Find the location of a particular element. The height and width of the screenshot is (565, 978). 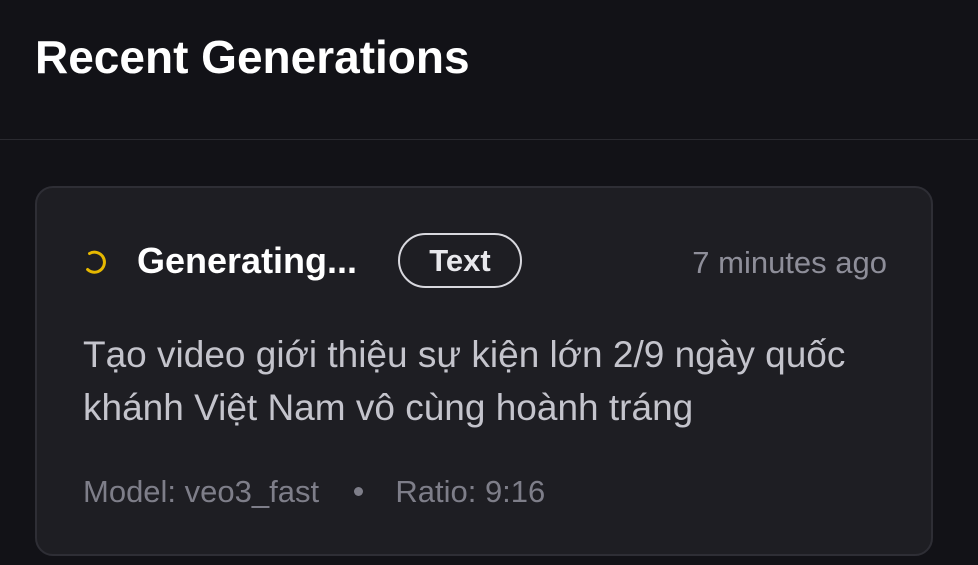

generation-meta: Model: veo3_fast Ratio: 9:16 is located at coordinates (314, 491).